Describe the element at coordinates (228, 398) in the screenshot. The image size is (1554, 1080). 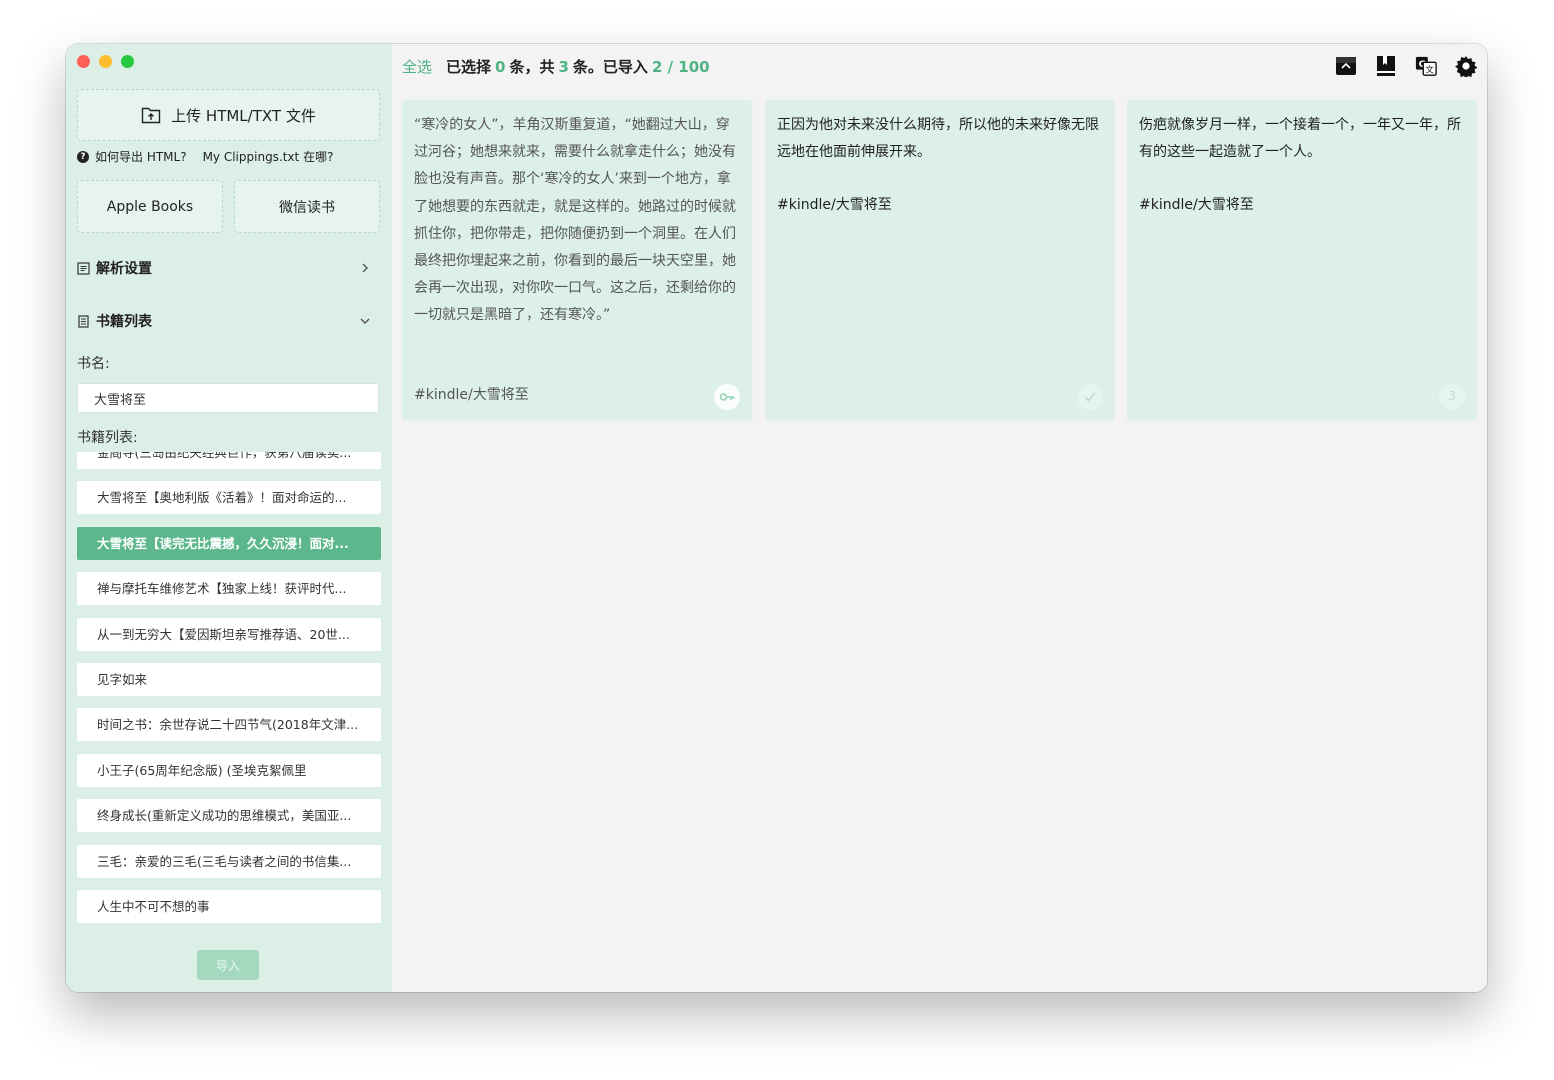
I see `book-name-input` at that location.